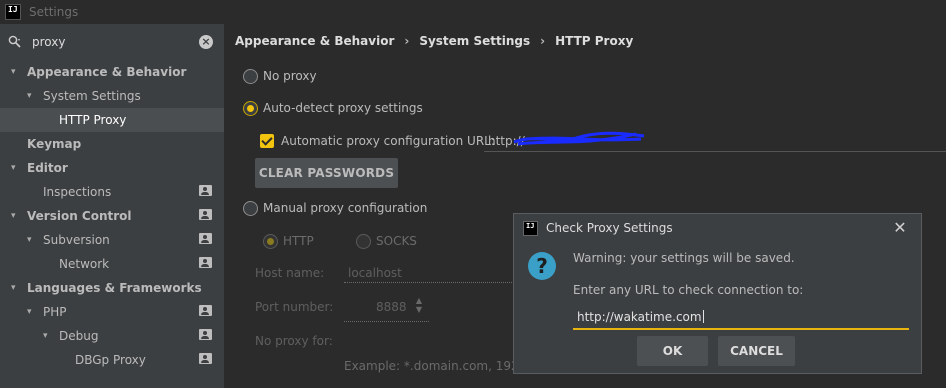 Image resolution: width=946 pixels, height=388 pixels. What do you see at coordinates (298, 241) in the screenshot?
I see `http-label: HTTP` at bounding box center [298, 241].